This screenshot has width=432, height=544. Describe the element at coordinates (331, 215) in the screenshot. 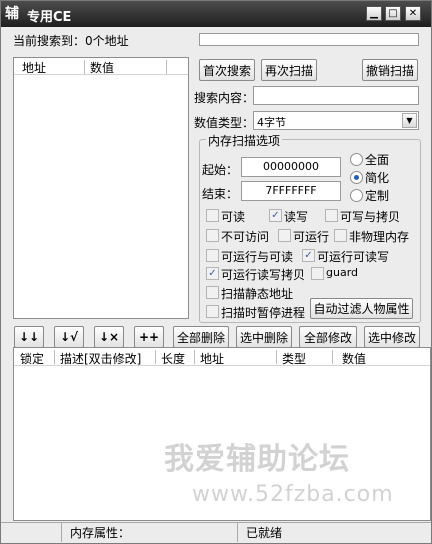

I see `writecopy-checkbox` at that location.